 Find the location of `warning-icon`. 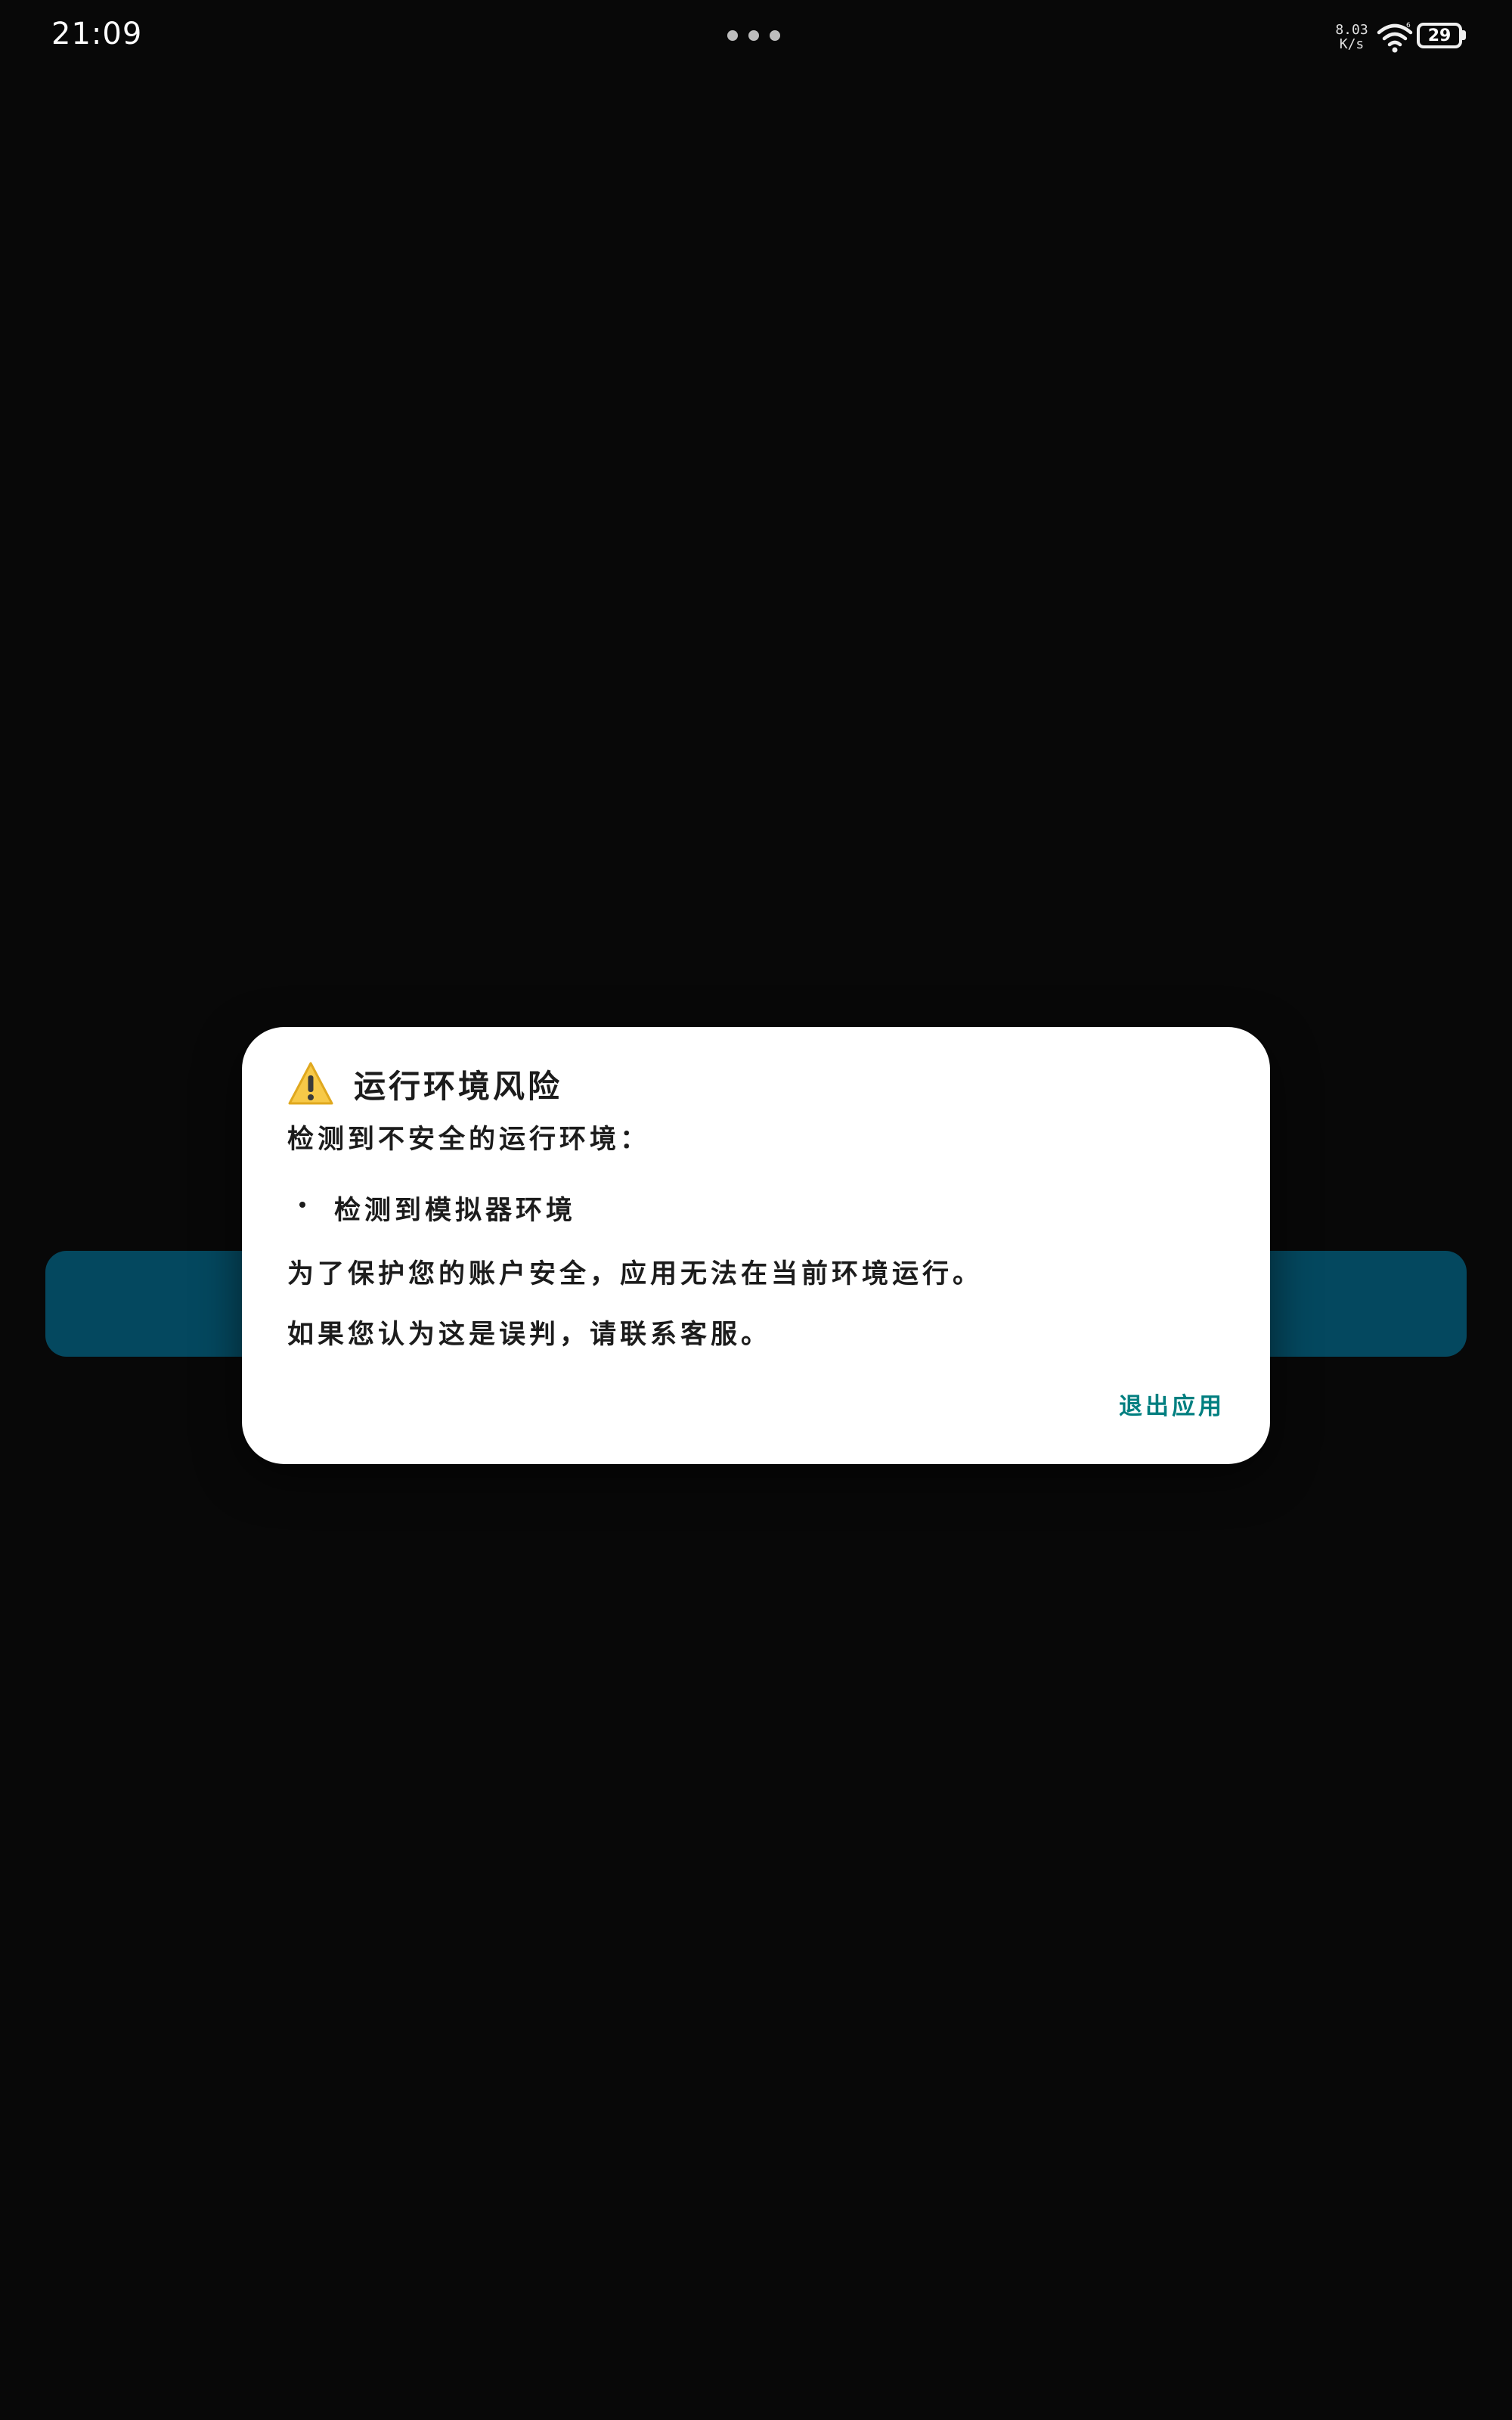

warning-icon is located at coordinates (310, 1083).